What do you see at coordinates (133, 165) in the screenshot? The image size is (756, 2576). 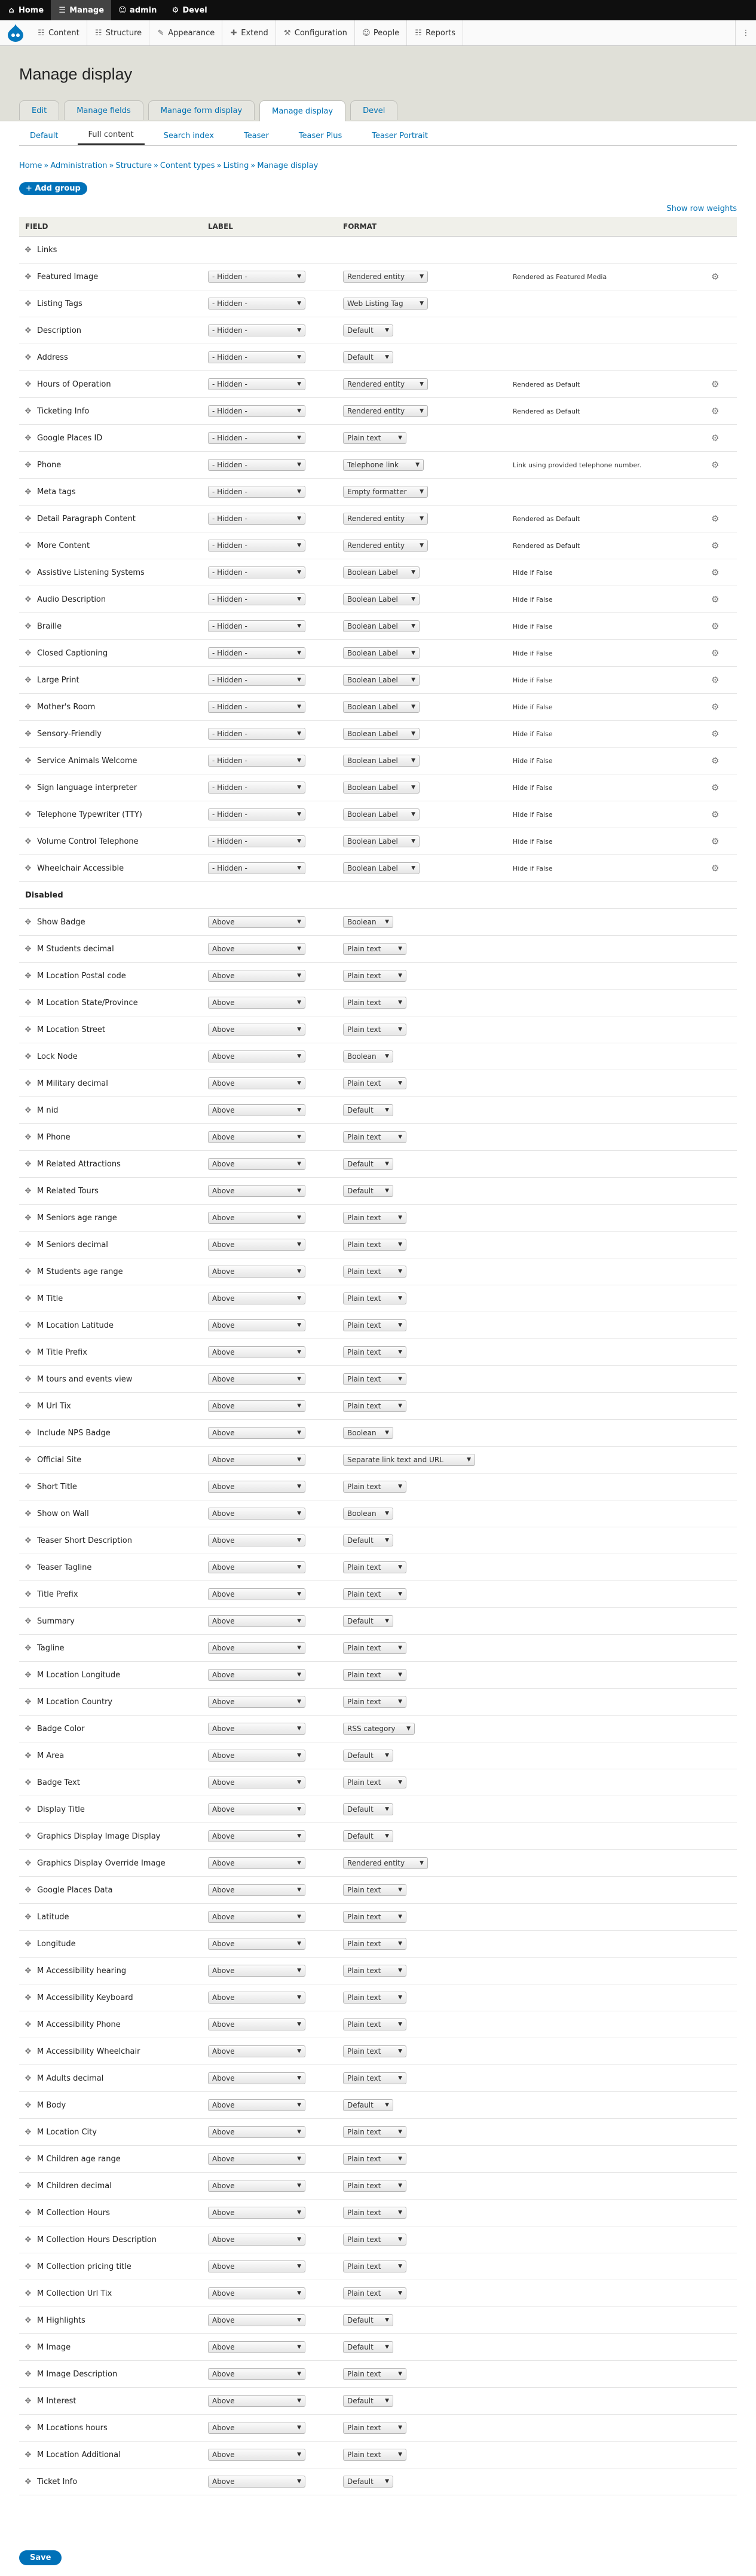 I see `breadcrumb-link: Structure` at bounding box center [133, 165].